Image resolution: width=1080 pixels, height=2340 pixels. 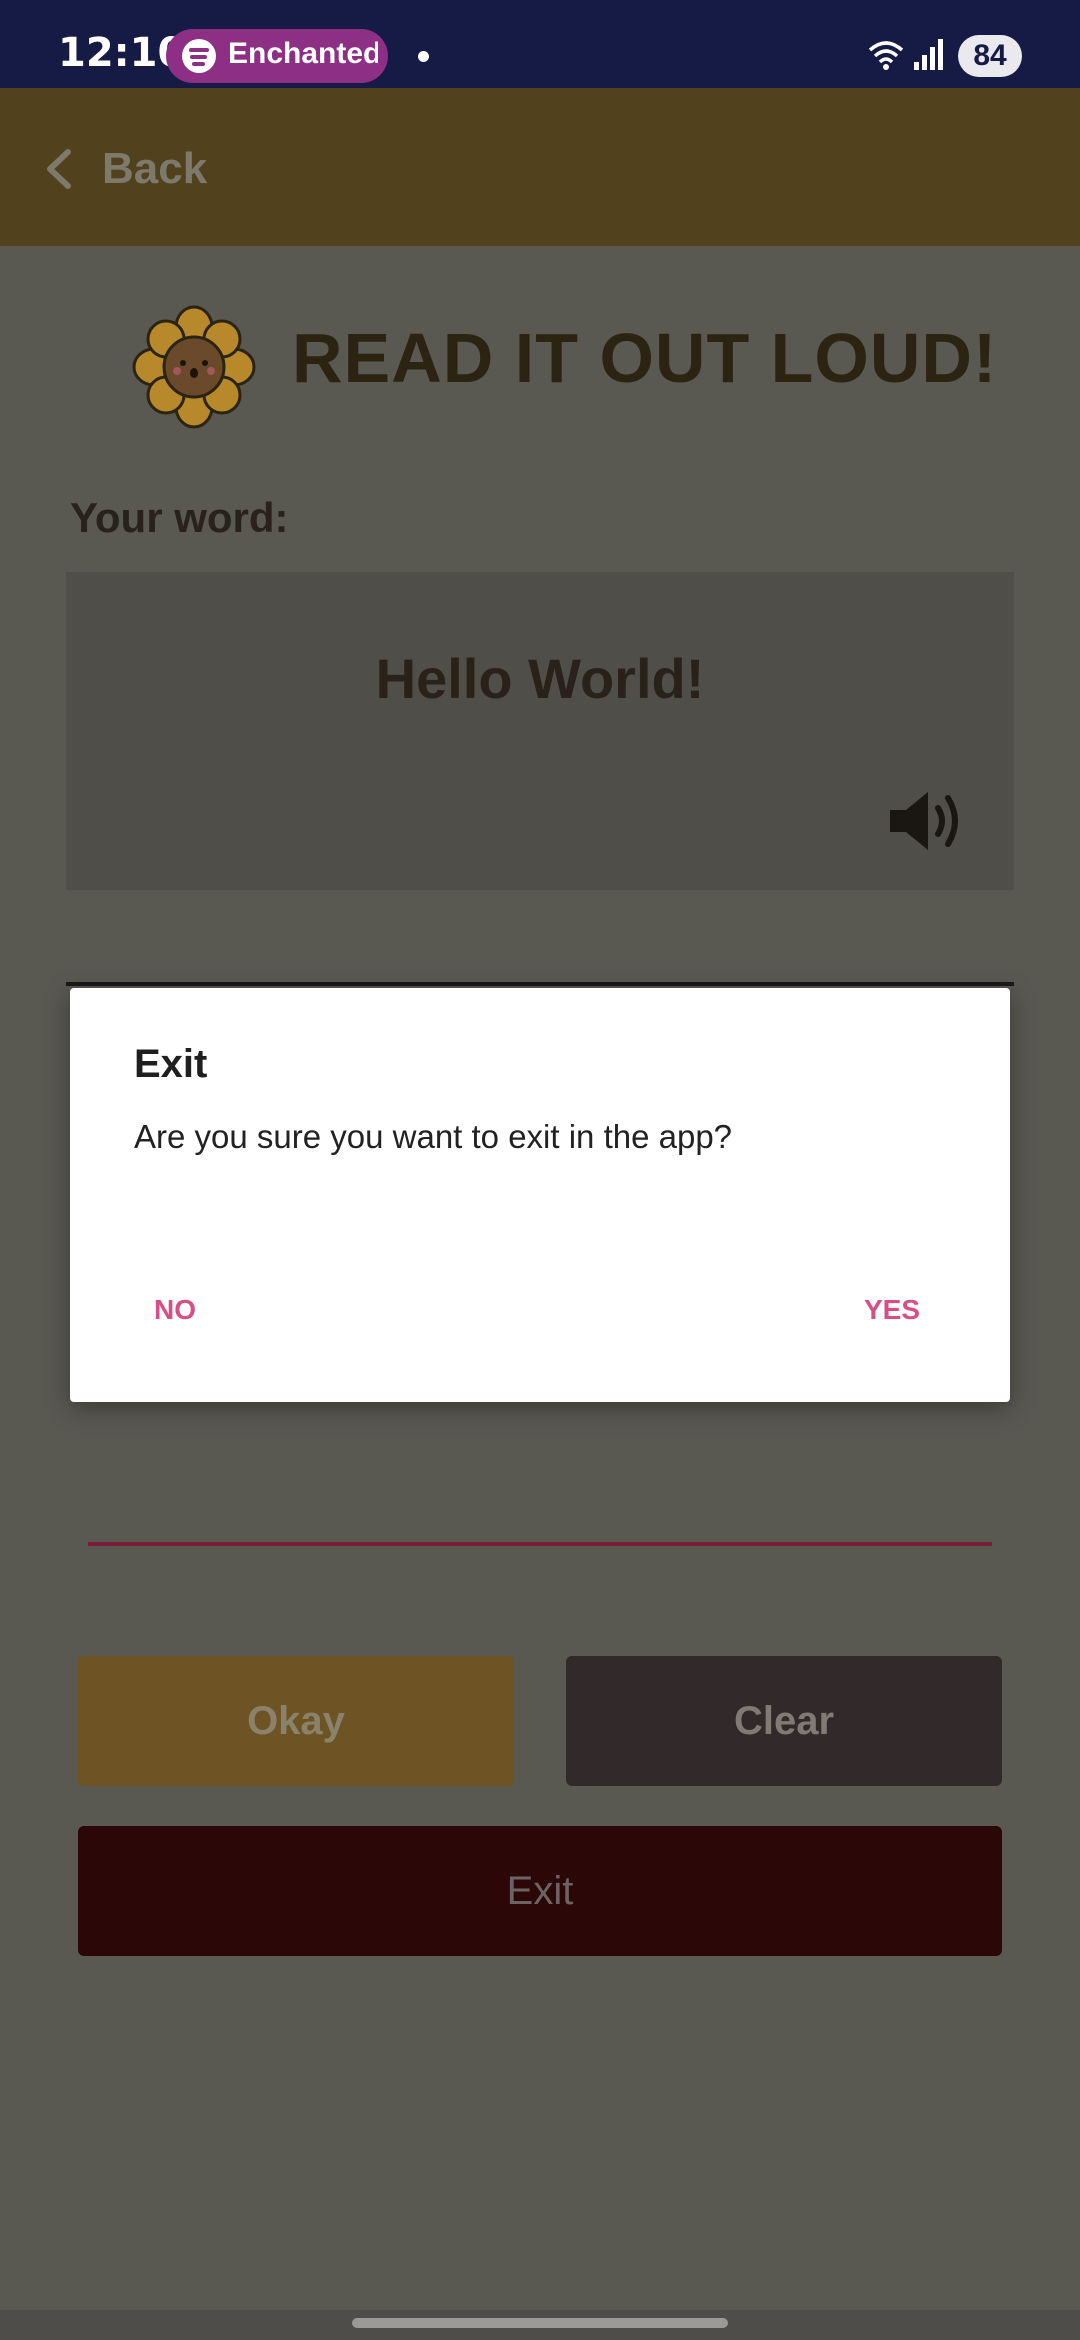 I want to click on signal-icon, so click(x=928, y=54).